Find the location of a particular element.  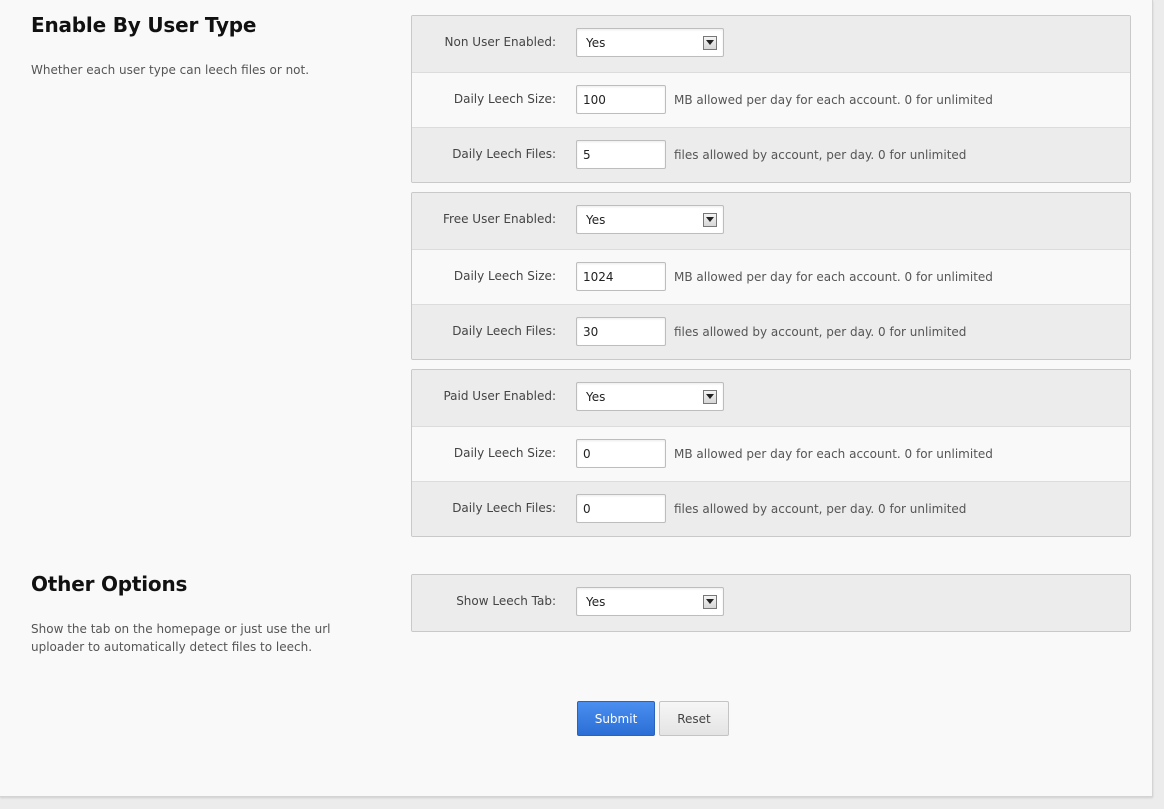

non-user-size-label: Daily Leech Size: is located at coordinates (504, 99).